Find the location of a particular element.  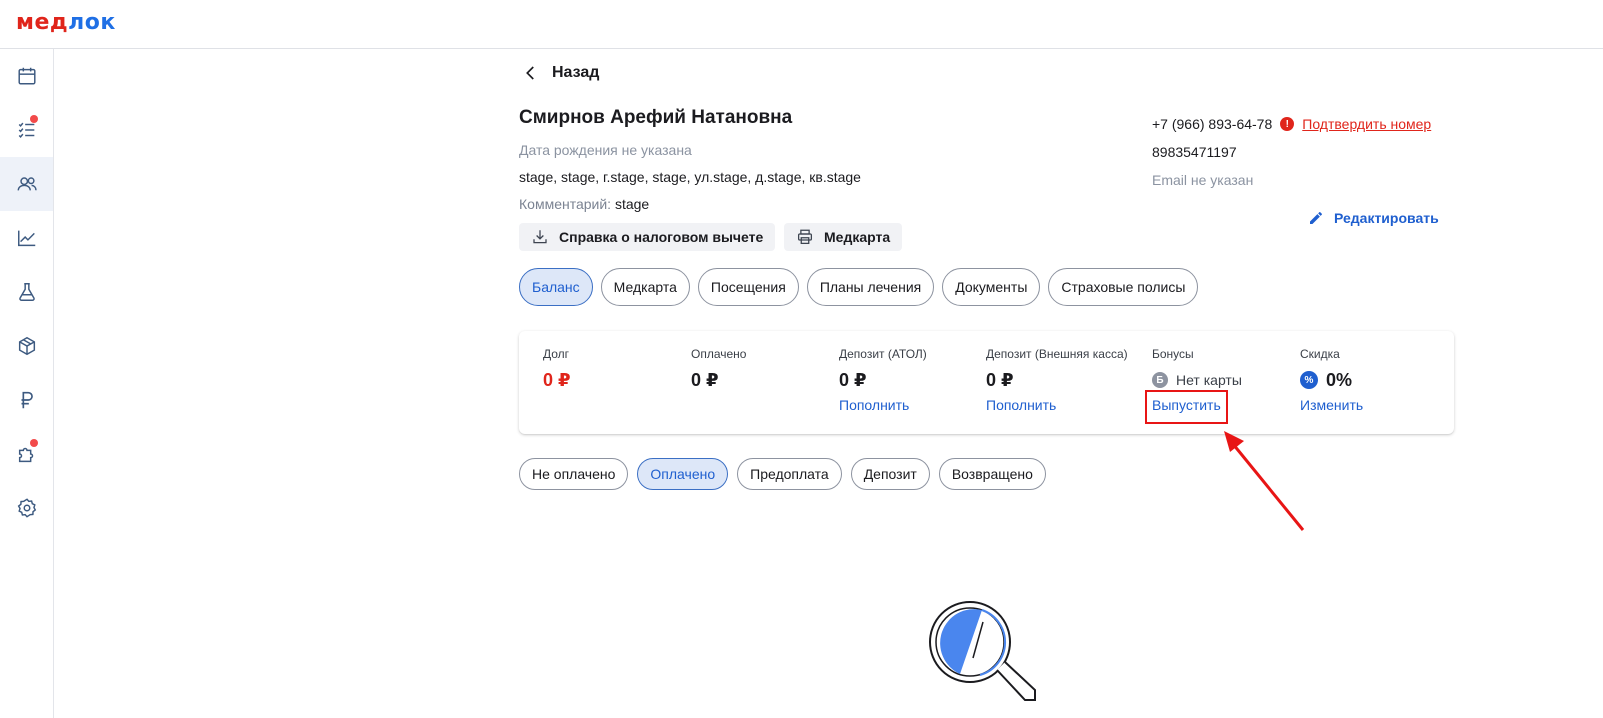

pencil-icon is located at coordinates (1316, 218).